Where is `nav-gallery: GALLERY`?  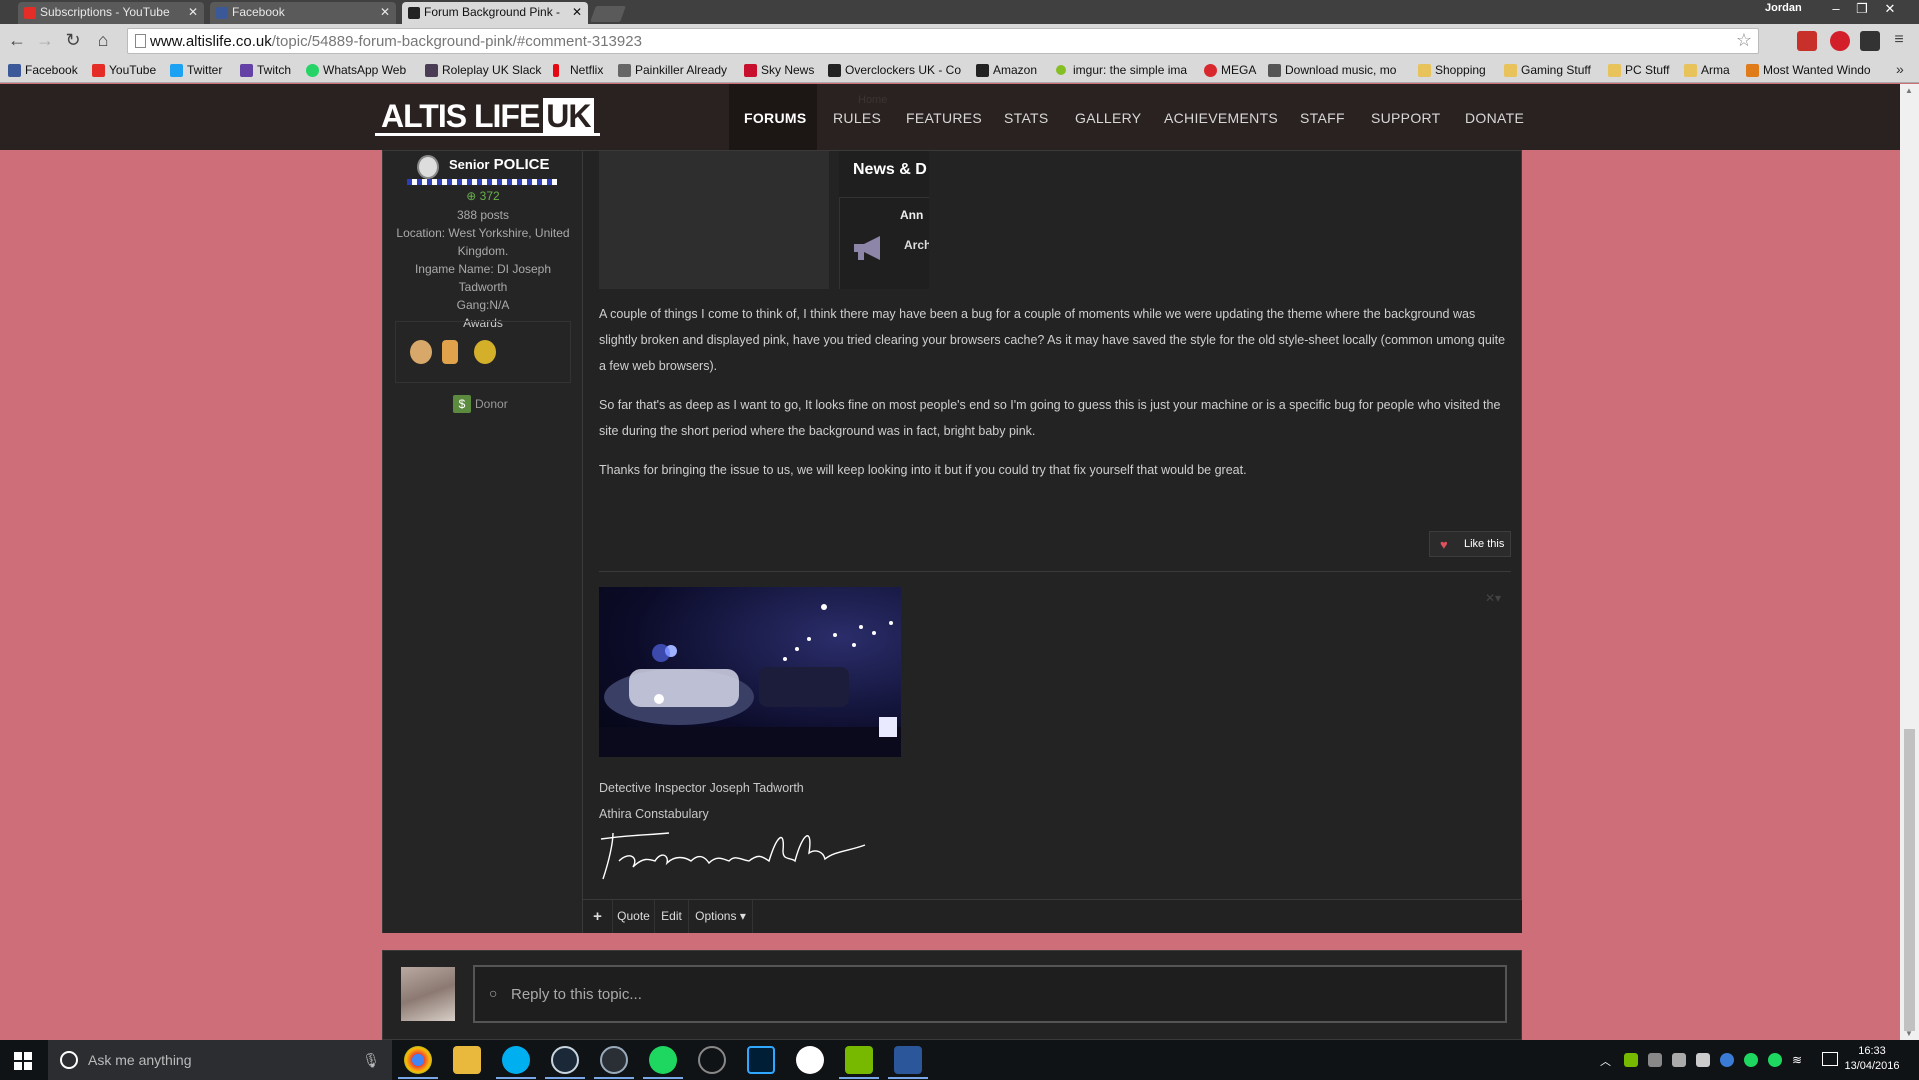
nav-gallery: GALLERY is located at coordinates (1108, 118).